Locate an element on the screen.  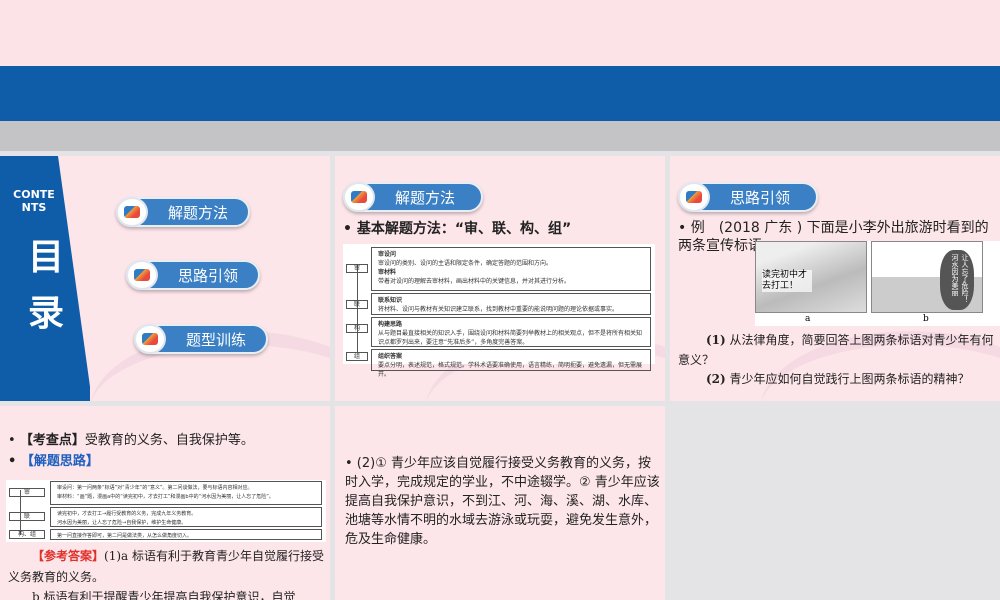
row-title: 组织答案 is located at coordinates (390, 356).